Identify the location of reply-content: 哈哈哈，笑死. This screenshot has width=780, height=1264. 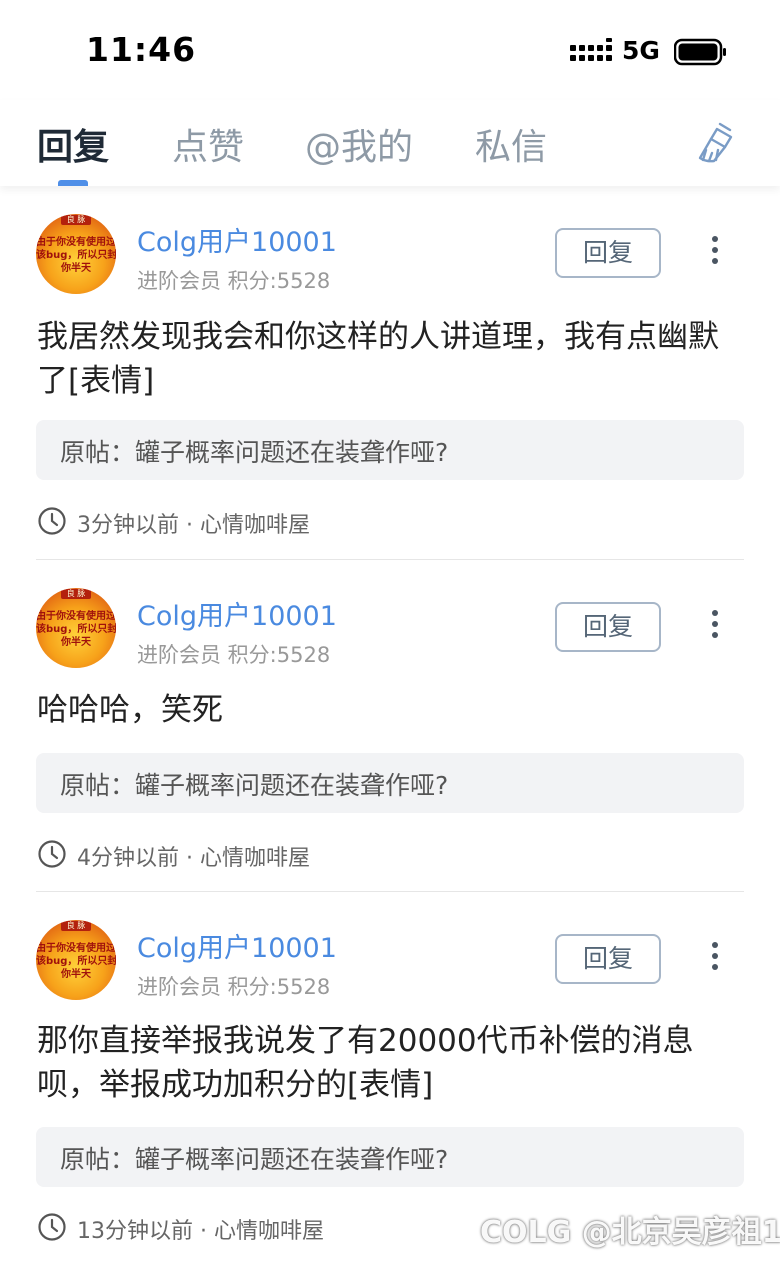
(130, 710).